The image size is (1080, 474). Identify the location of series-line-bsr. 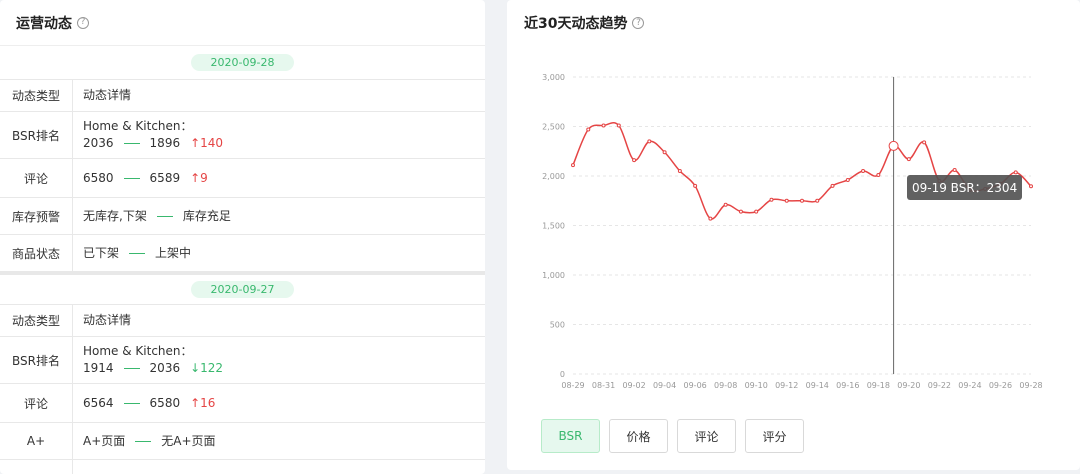
(802, 171).